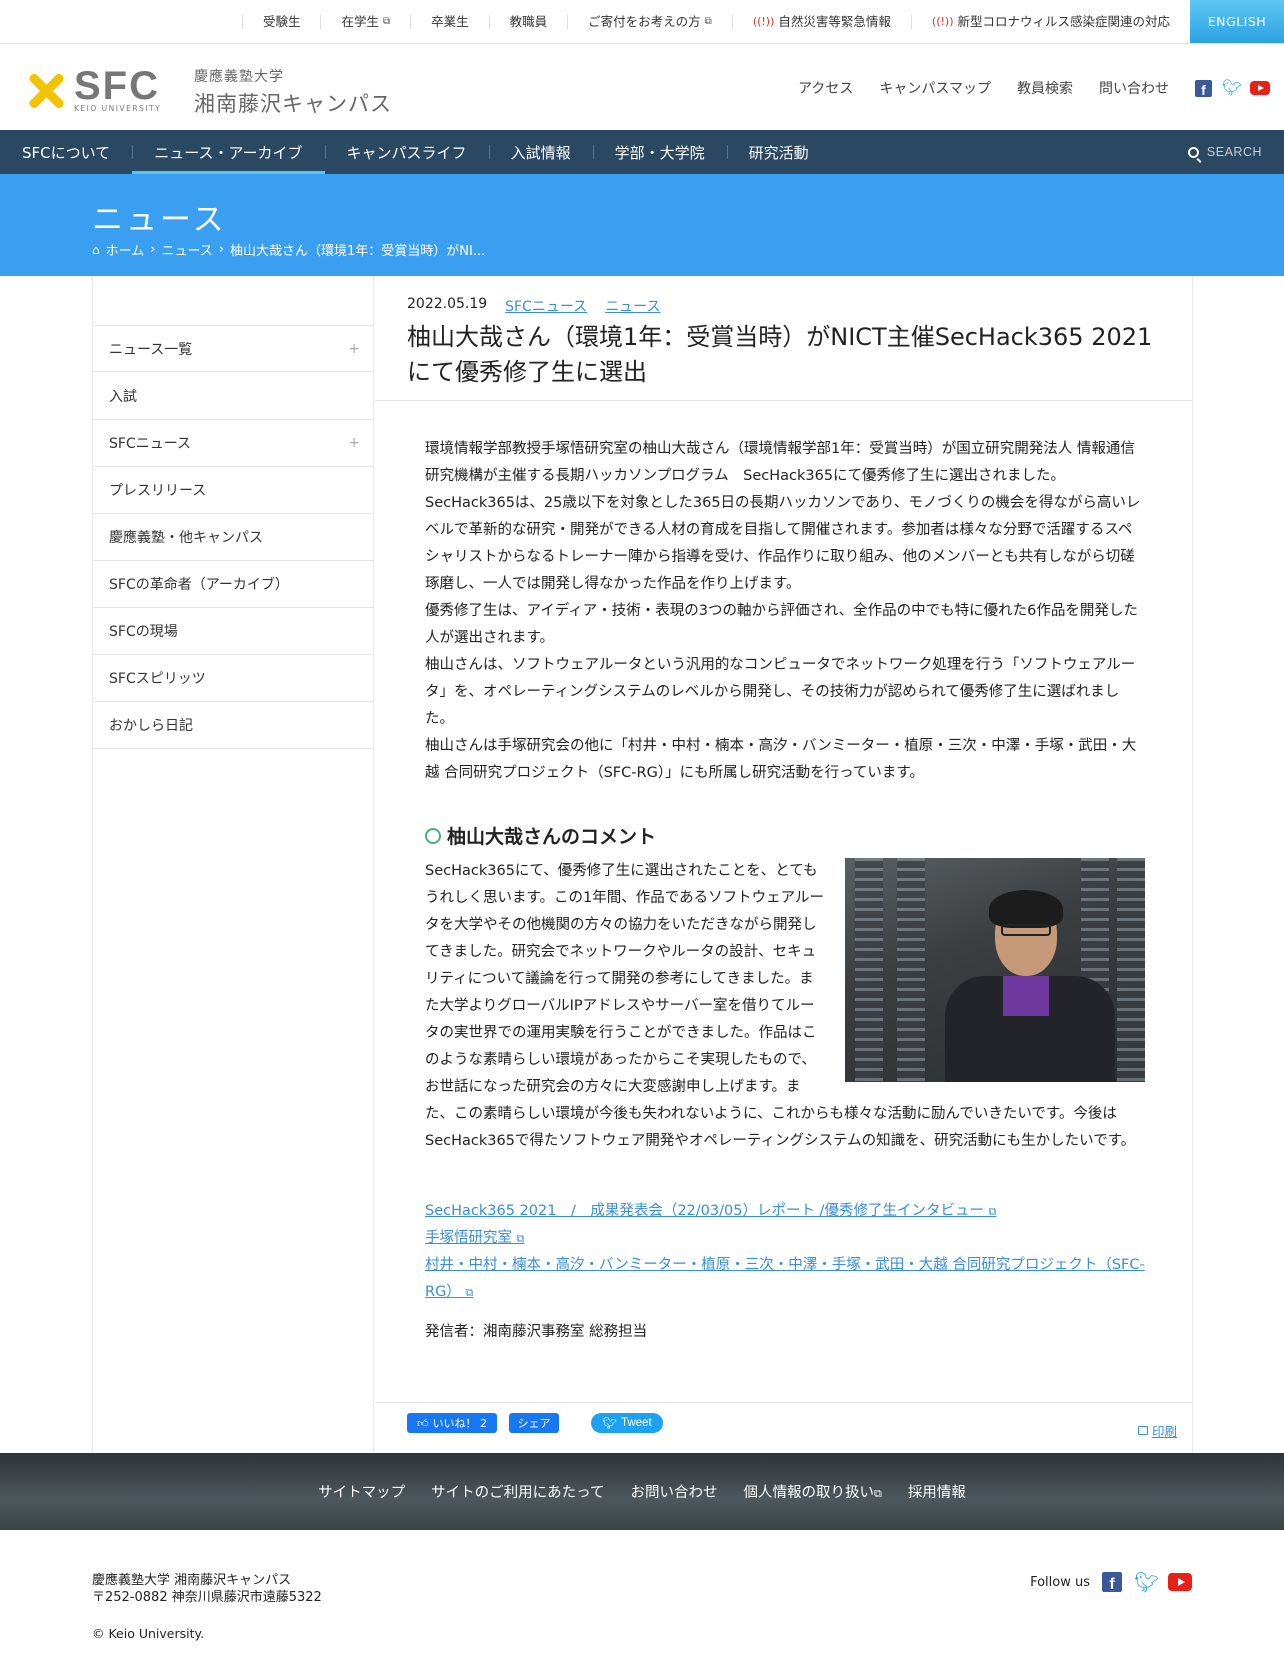 This screenshot has height=1678, width=1284. I want to click on search-icon, so click(1193, 152).